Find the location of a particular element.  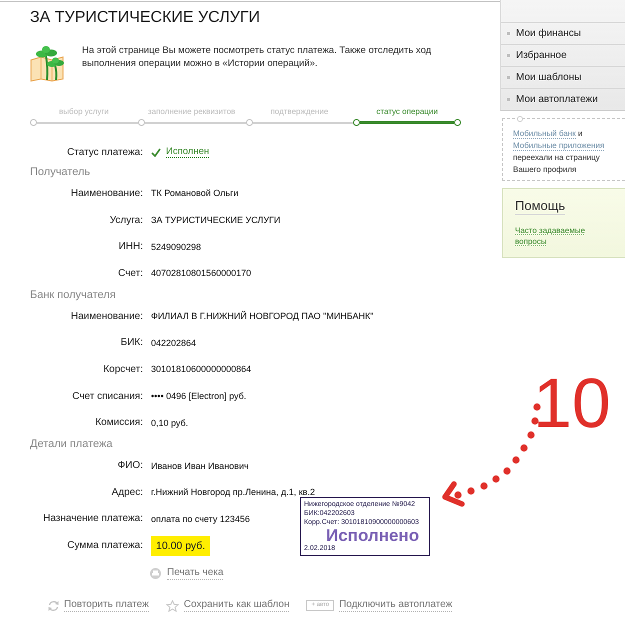

field-label: Адрес: is located at coordinates (126, 492).